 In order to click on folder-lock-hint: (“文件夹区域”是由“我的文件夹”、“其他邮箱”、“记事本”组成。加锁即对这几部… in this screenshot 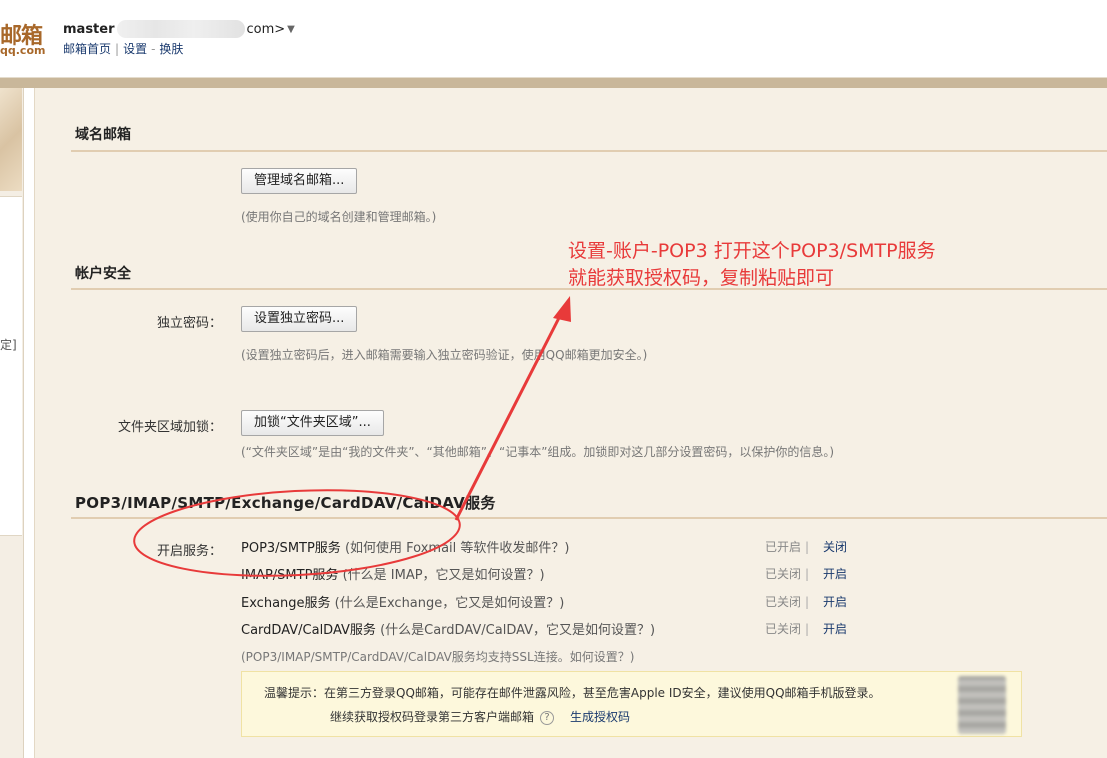, I will do `click(538, 452)`.